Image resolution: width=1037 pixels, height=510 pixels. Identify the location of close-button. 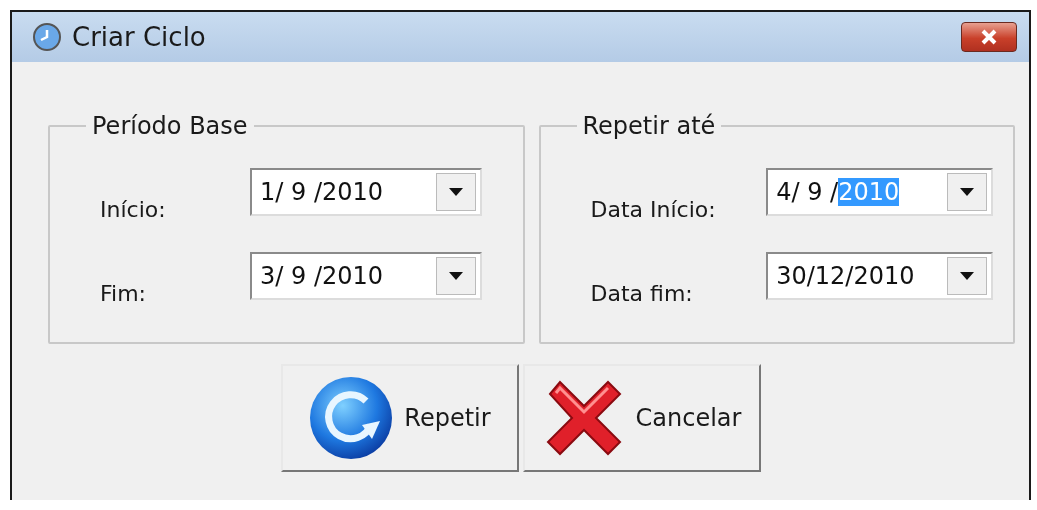
(989, 37).